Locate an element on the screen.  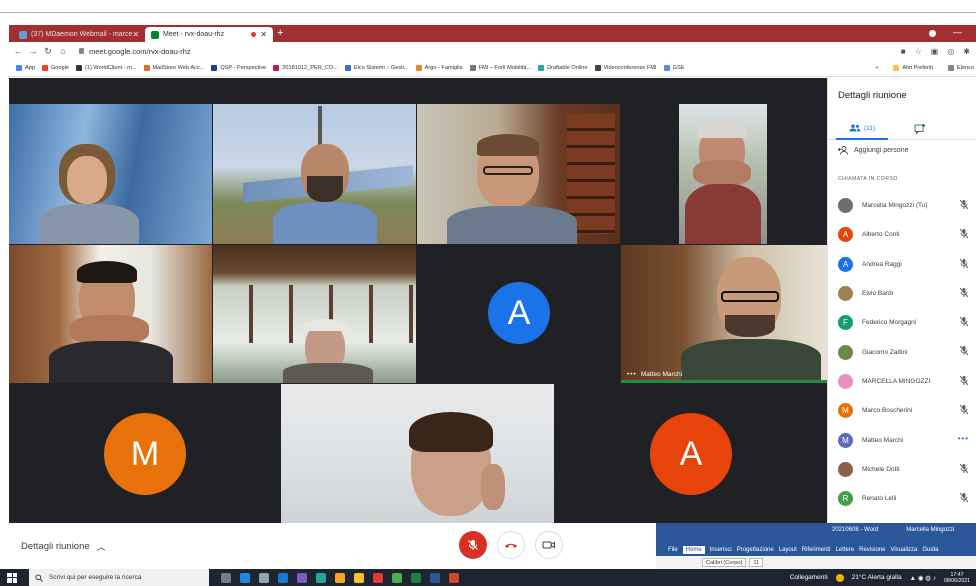
font-size-select: 11 is located at coordinates (756, 562).